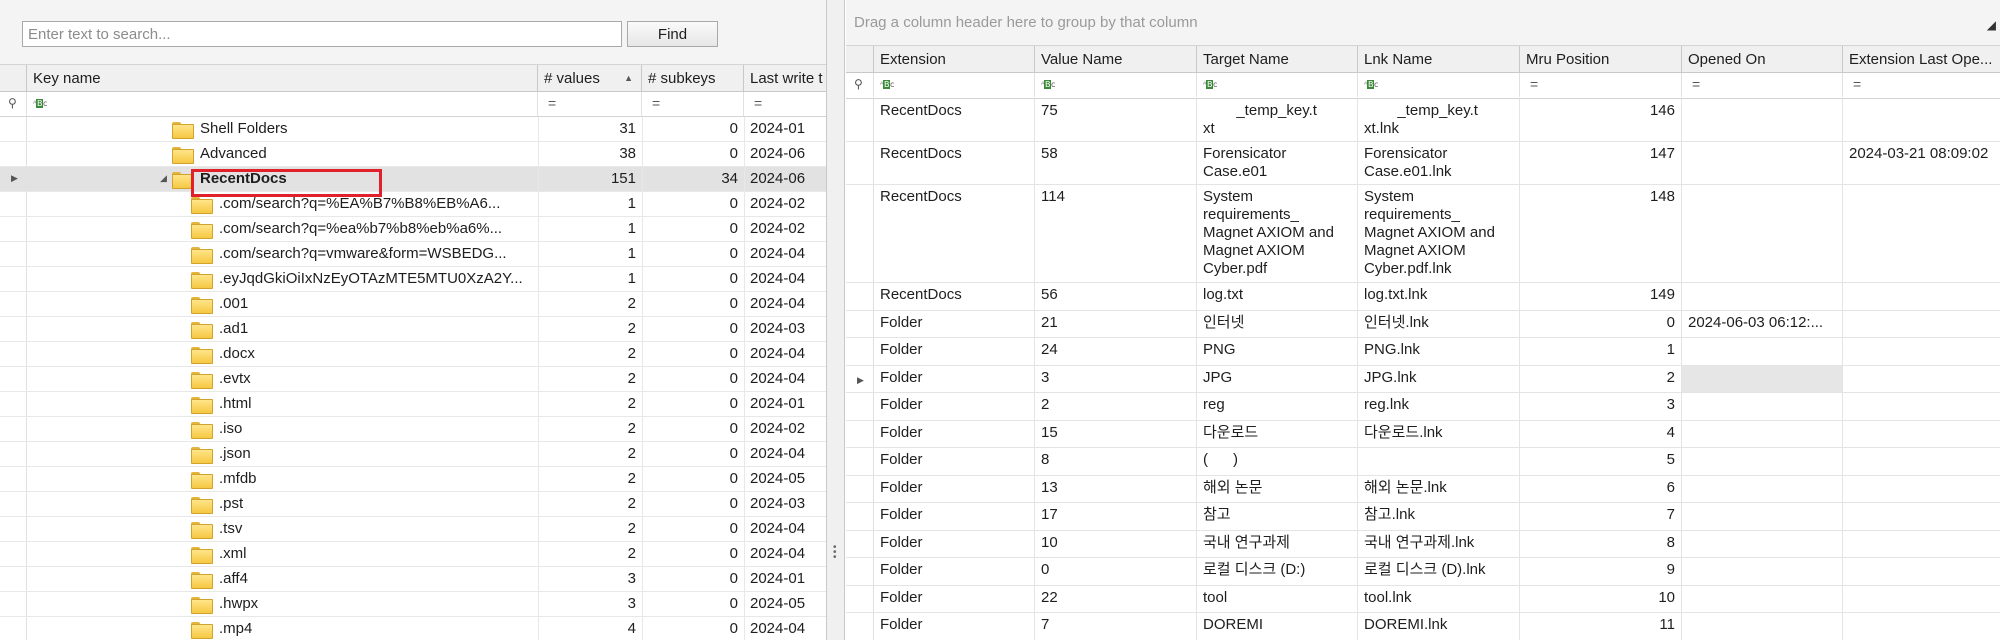  I want to click on tree-row: ▶ ◢ RecentDocs 151 34 2024-06, so click(413, 179).